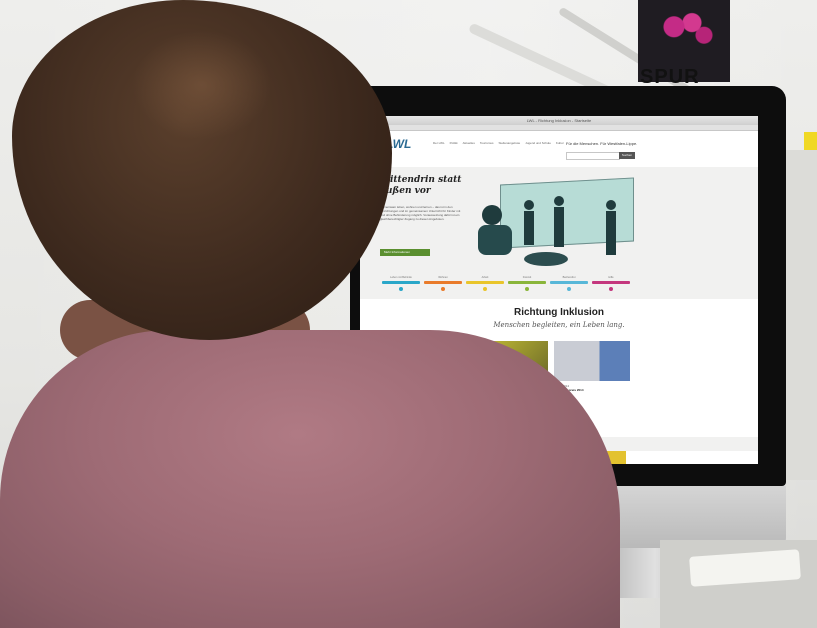 The width and height of the screenshot is (817, 628). What do you see at coordinates (547, 231) in the screenshot?
I see `classroom-figures-illustration` at bounding box center [547, 231].